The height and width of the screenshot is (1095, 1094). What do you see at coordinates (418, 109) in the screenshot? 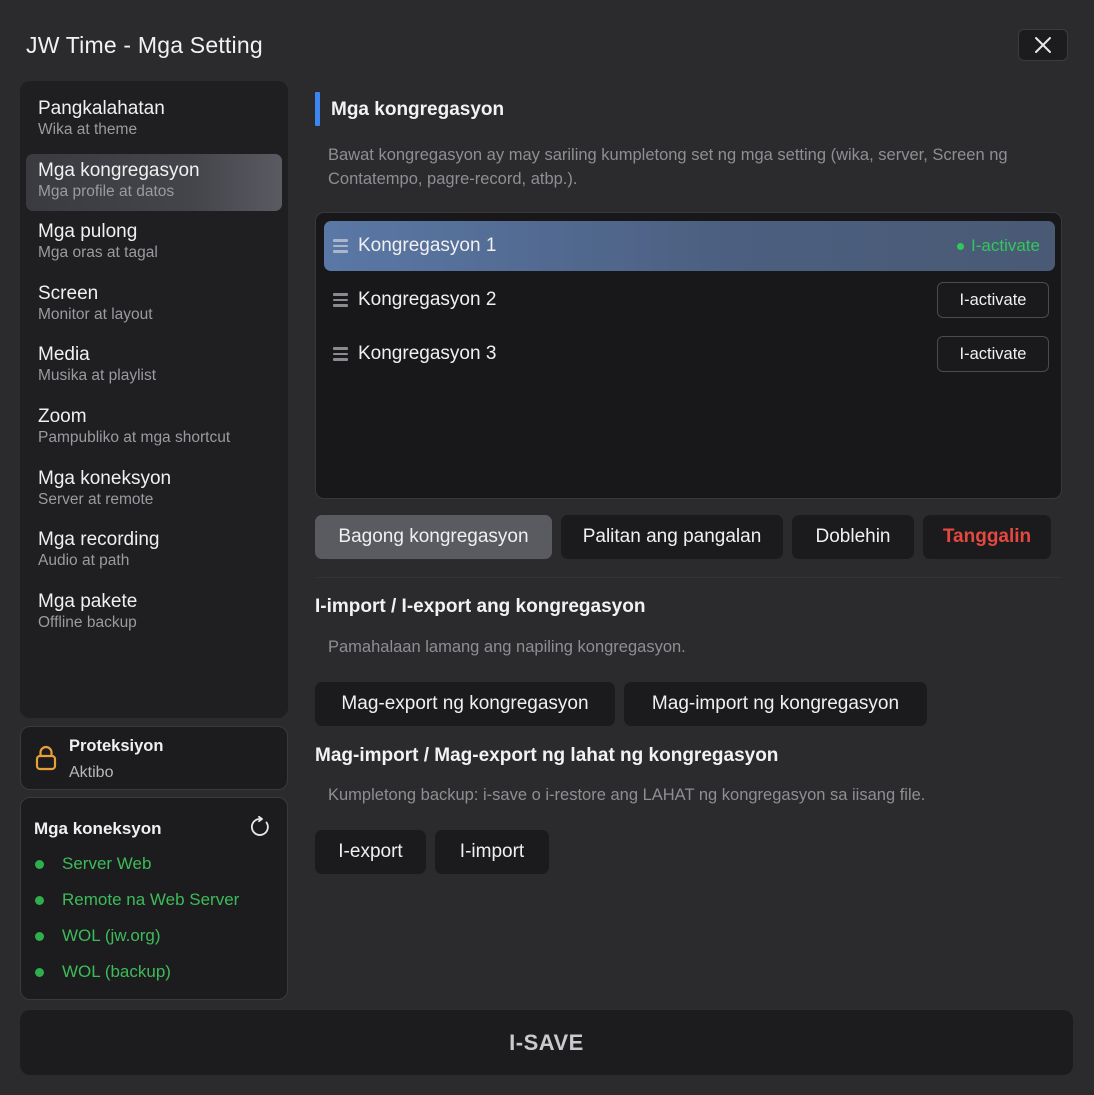
I see `section-title: Mga kongregasyon` at bounding box center [418, 109].